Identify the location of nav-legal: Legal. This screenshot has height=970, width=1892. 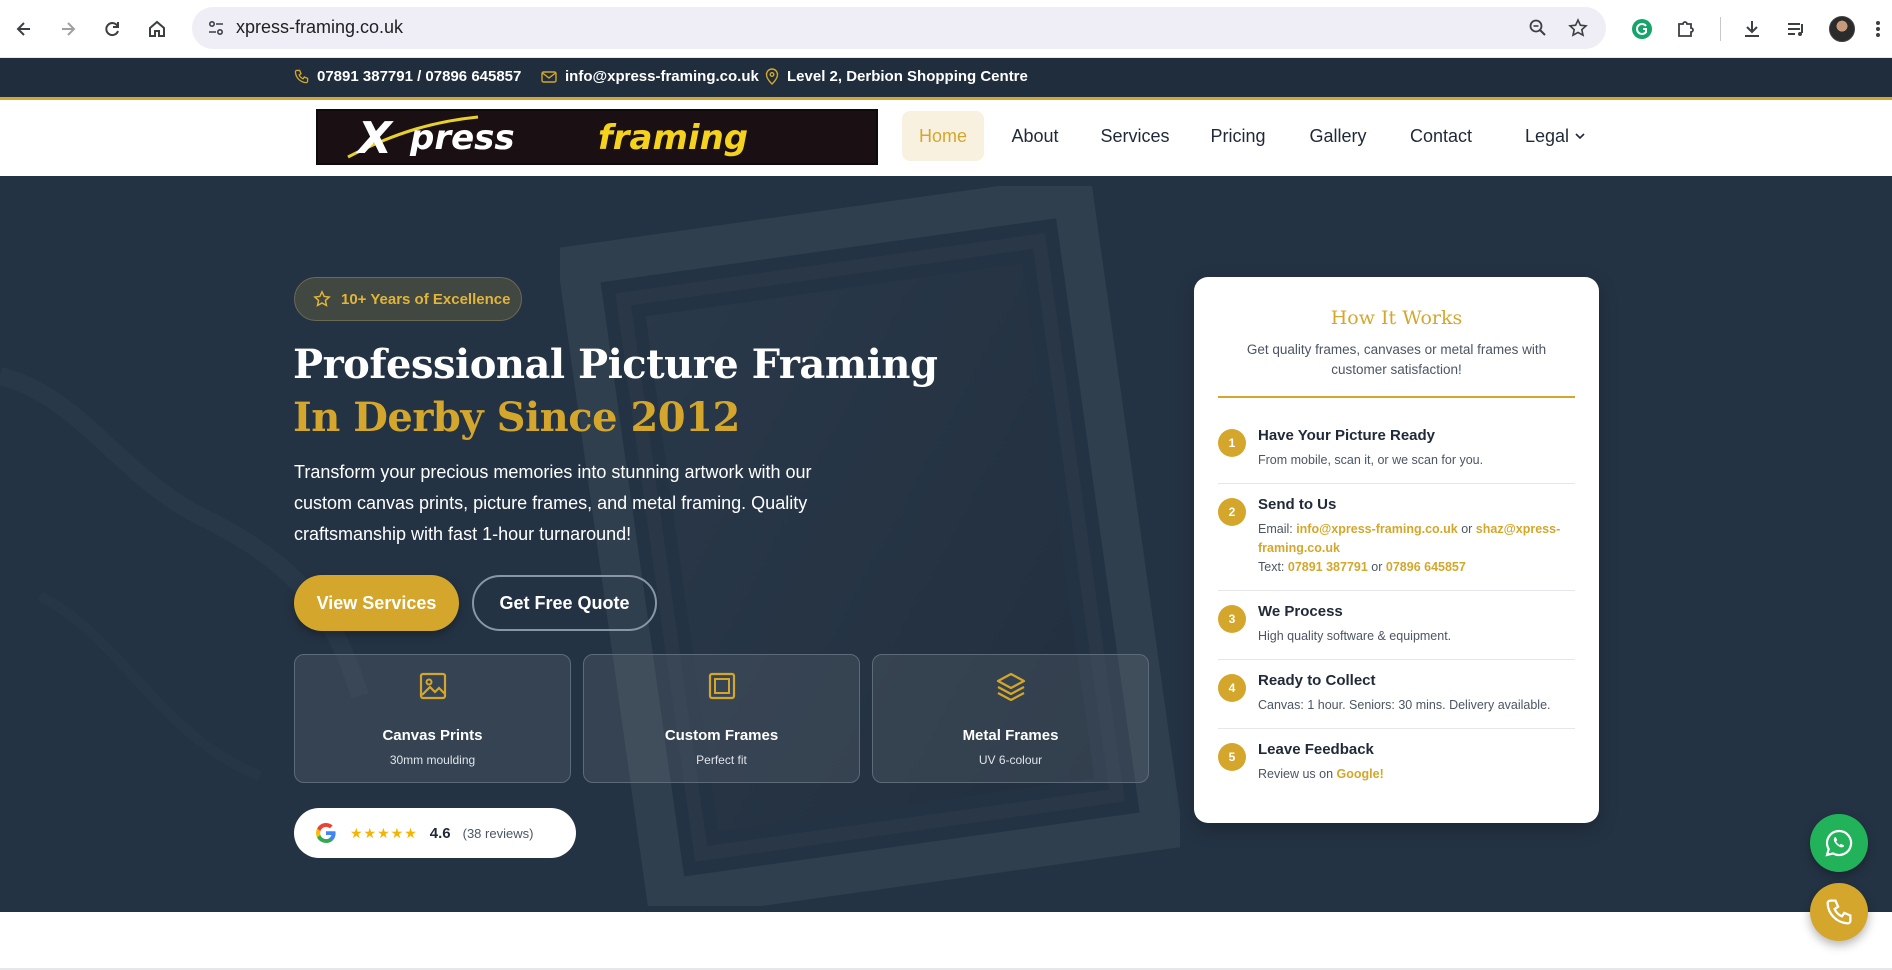
(1555, 136).